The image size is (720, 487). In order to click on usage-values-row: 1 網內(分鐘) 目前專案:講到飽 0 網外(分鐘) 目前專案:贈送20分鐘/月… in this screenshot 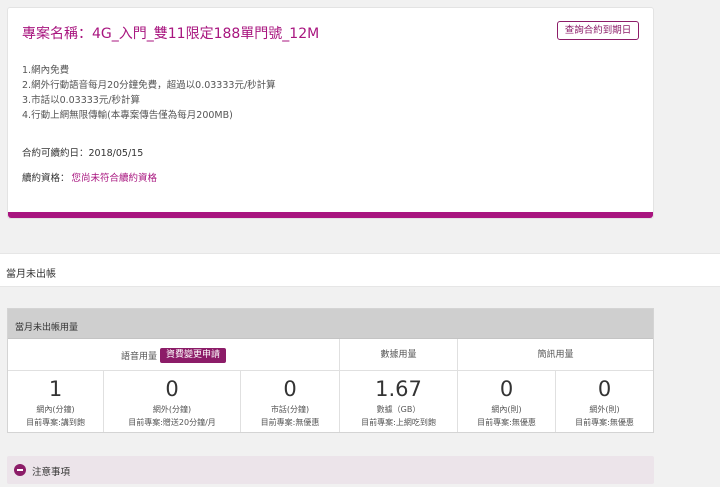, I will do `click(330, 401)`.